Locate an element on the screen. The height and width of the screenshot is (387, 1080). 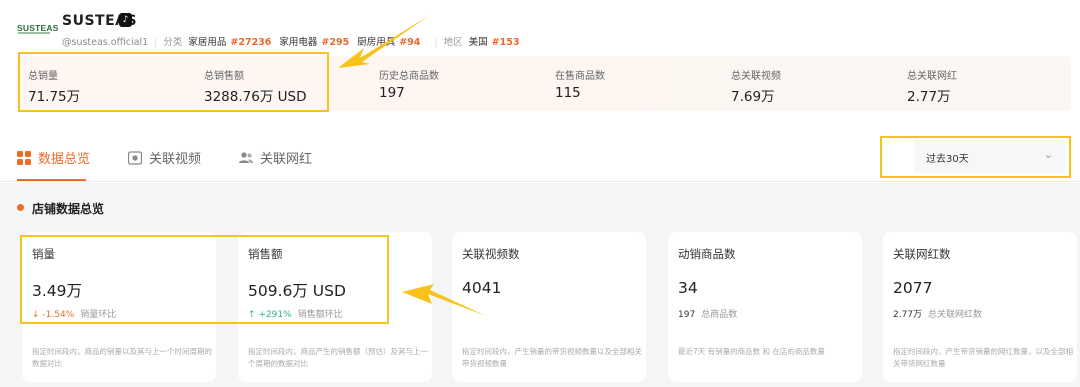
tab-label: 数据总览 is located at coordinates (64, 159).